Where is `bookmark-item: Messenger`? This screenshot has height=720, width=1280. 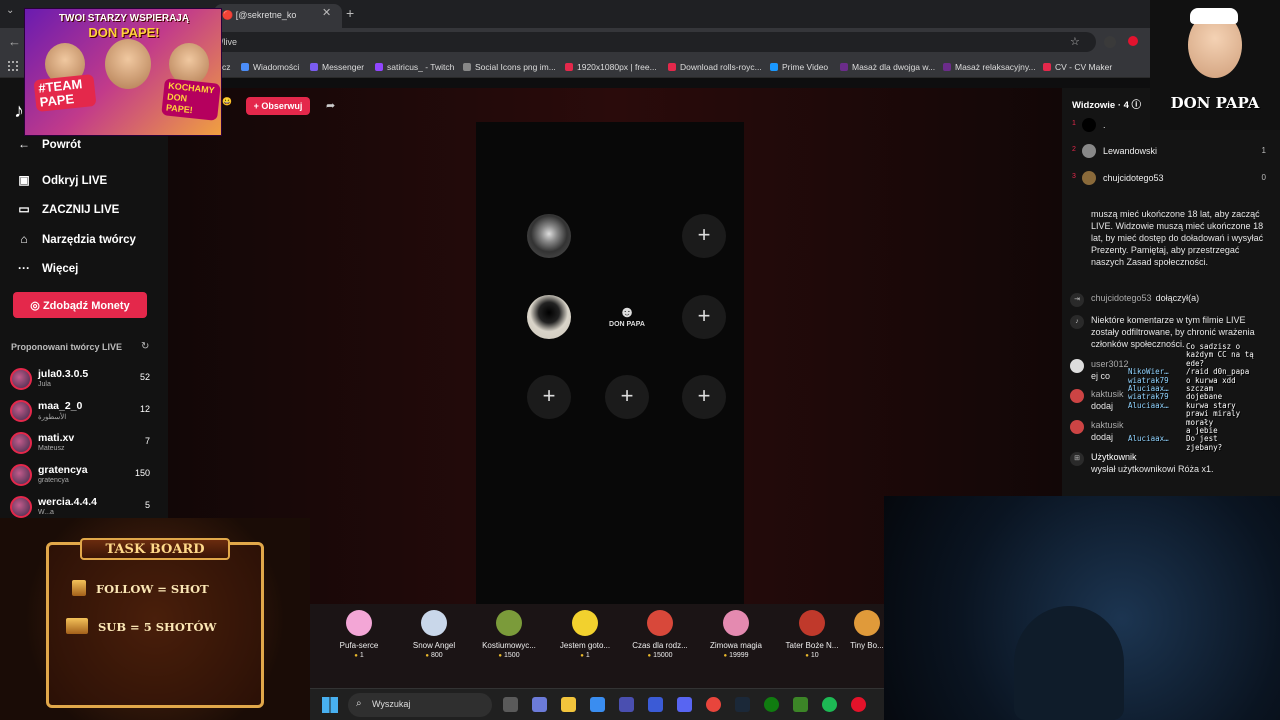 bookmark-item: Messenger is located at coordinates (337, 67).